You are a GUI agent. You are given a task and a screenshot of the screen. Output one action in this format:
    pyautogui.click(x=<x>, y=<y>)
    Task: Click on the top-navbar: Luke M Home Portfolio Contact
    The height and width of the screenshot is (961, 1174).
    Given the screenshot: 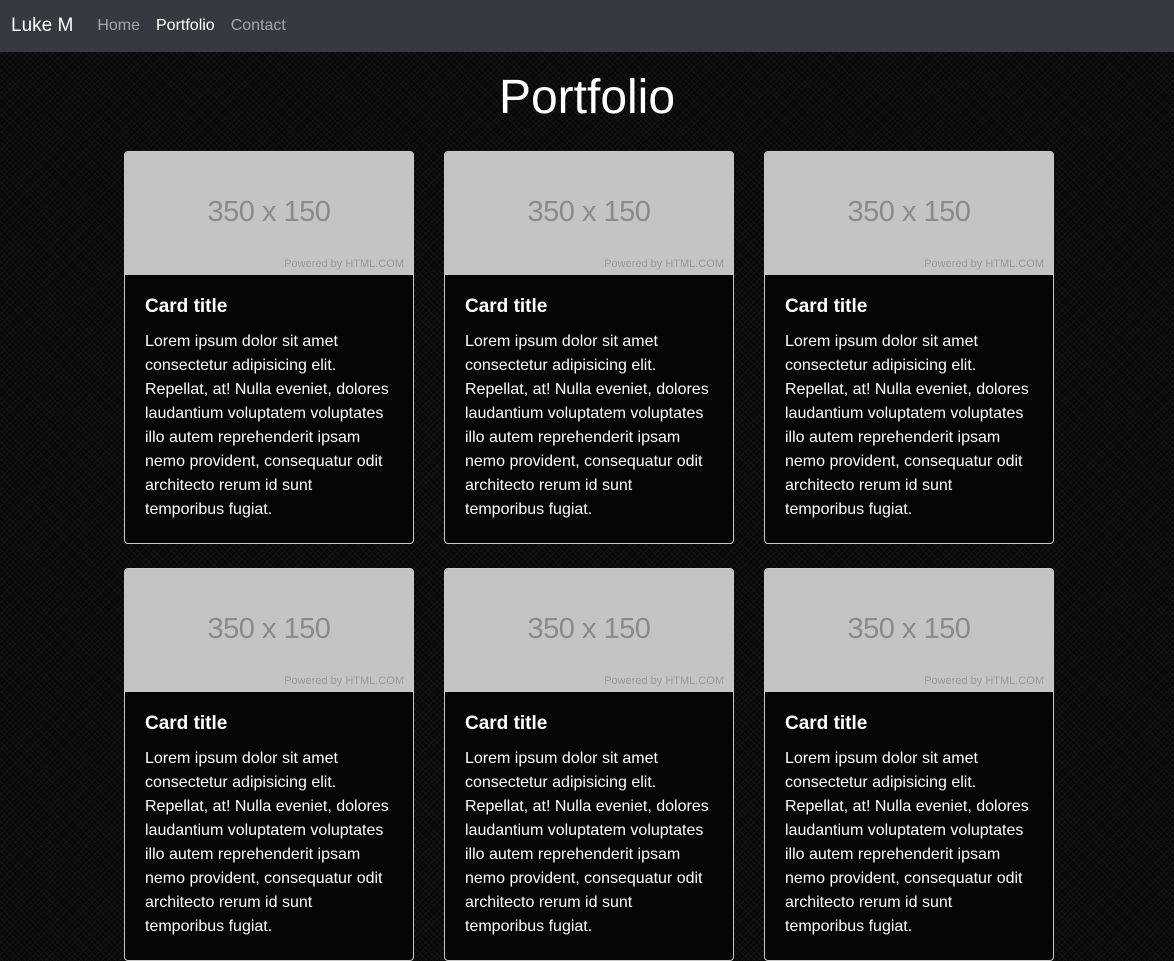 What is the action you would take?
    pyautogui.click(x=587, y=26)
    